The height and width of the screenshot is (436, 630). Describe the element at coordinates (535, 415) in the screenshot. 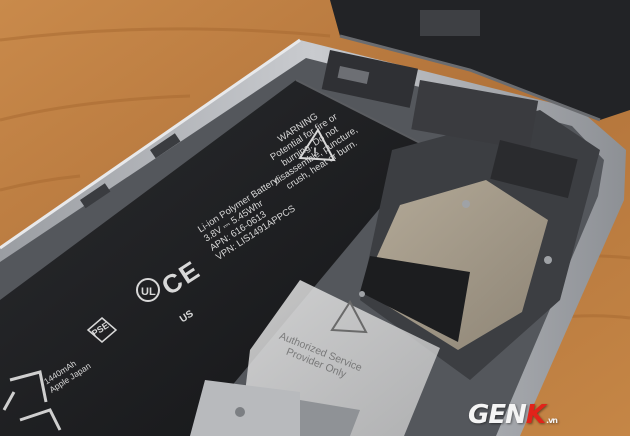

I see `logo-accent: K` at that location.